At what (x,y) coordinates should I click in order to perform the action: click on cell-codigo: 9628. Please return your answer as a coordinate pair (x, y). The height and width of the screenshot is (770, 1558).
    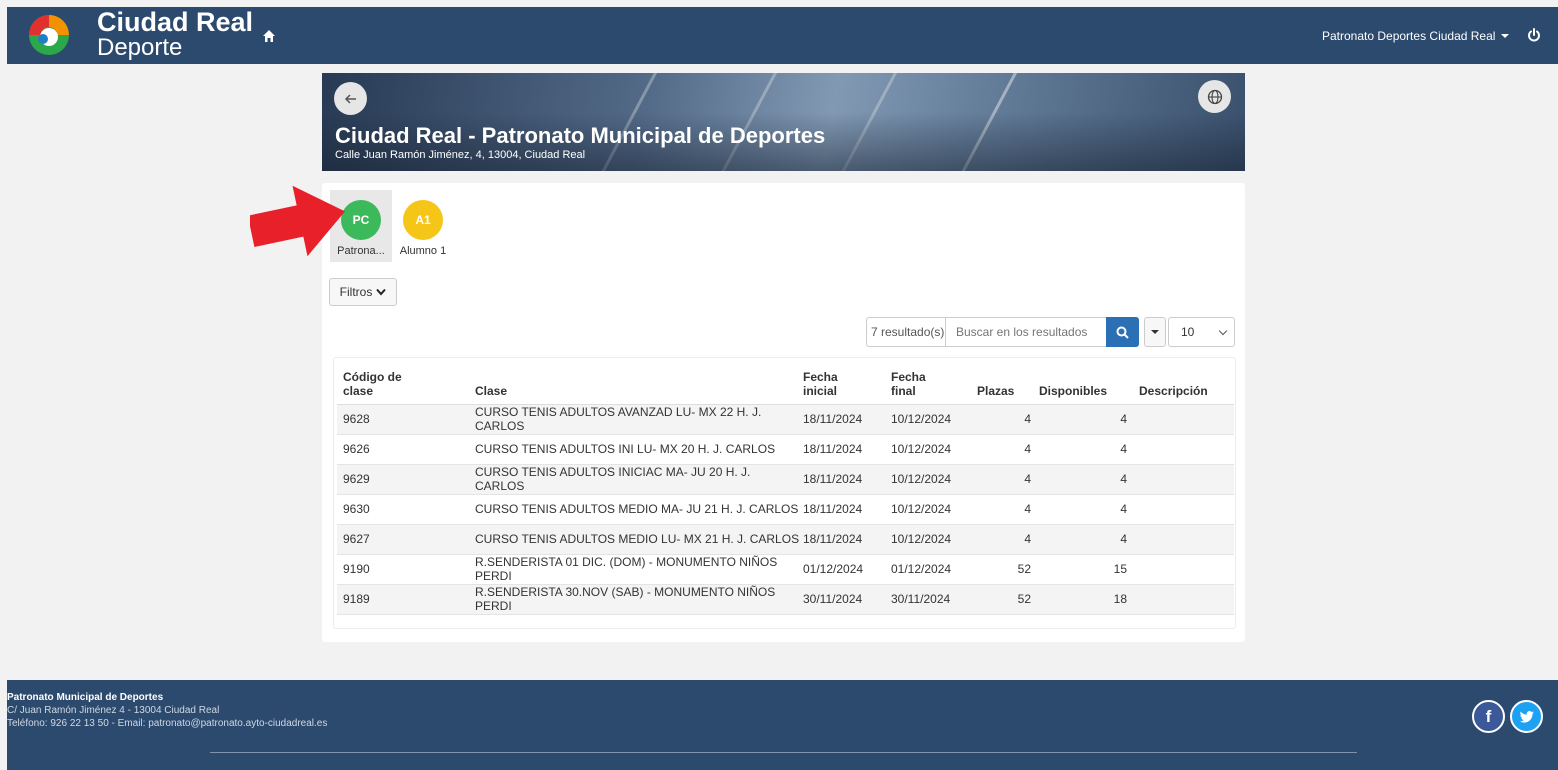
    Looking at the image, I should click on (406, 419).